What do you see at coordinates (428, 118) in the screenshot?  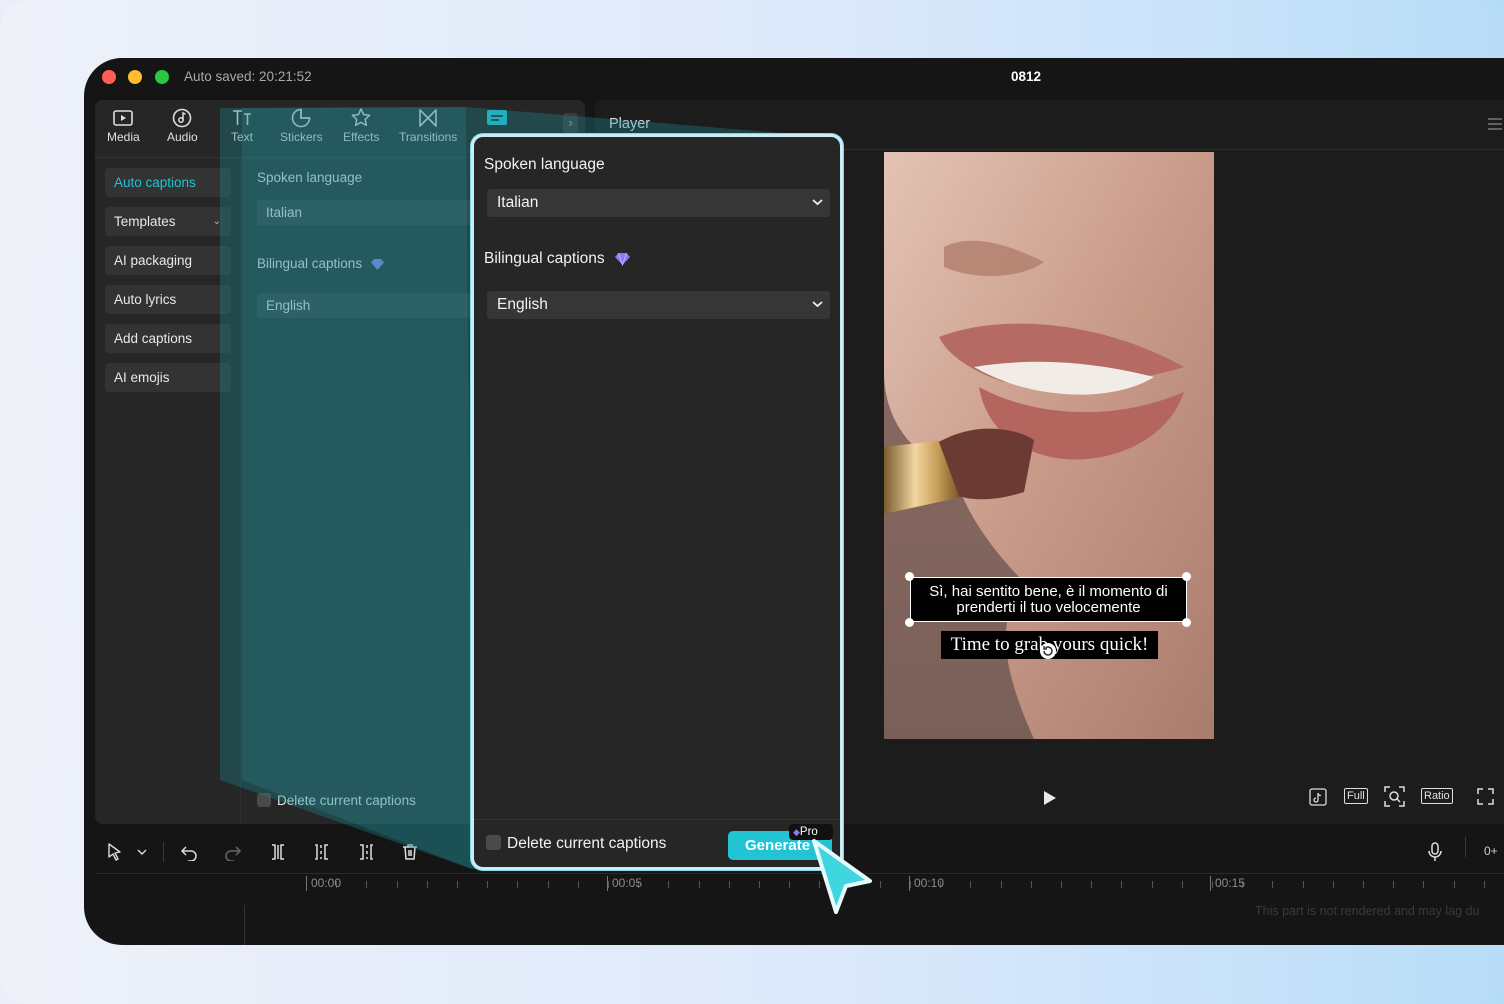 I see `transitions-icon` at bounding box center [428, 118].